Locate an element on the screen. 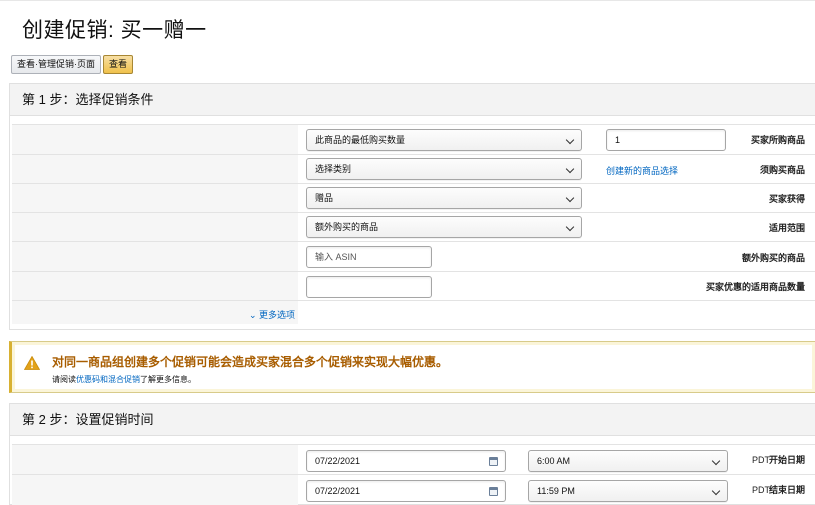  step1-header: 第 1 步：选择促销条件 is located at coordinates (412, 99).